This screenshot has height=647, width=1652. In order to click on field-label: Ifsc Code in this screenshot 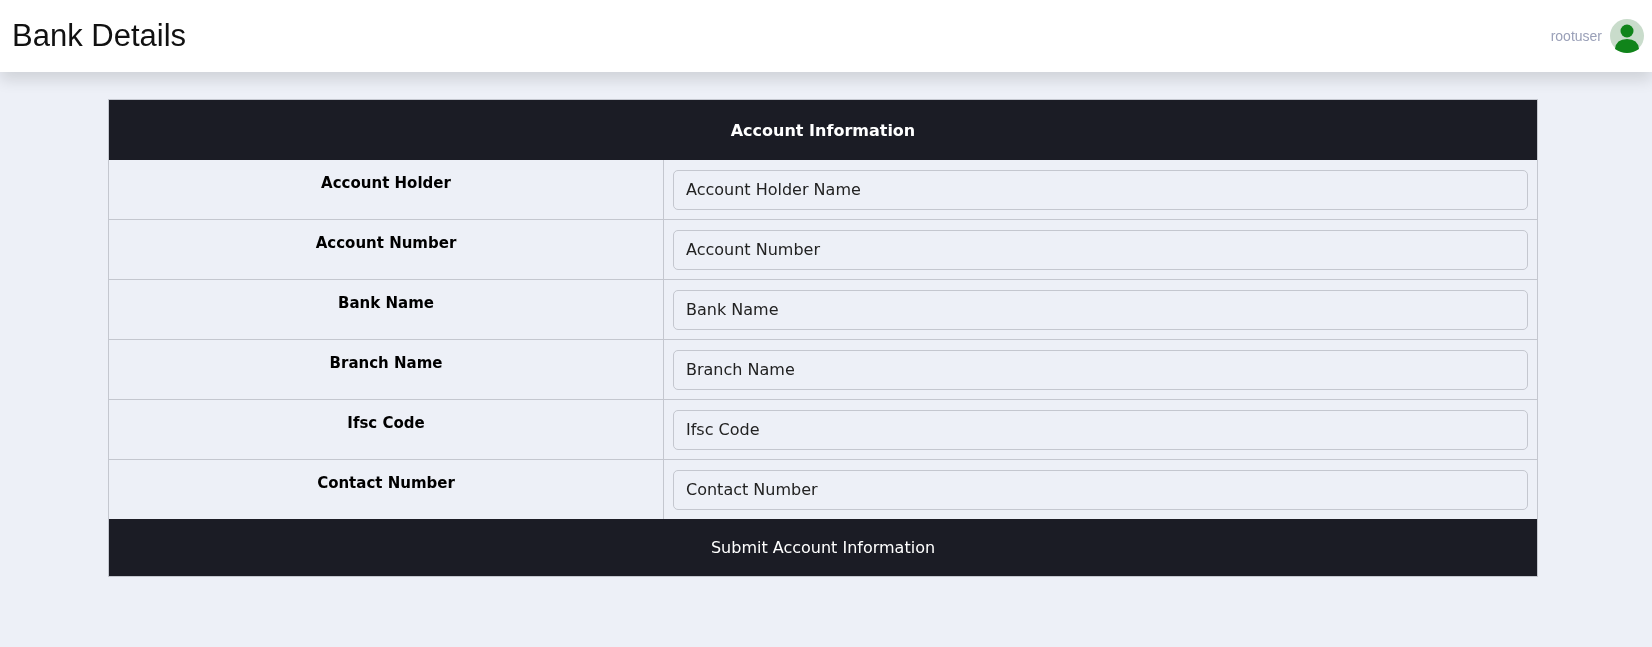, I will do `click(386, 424)`.